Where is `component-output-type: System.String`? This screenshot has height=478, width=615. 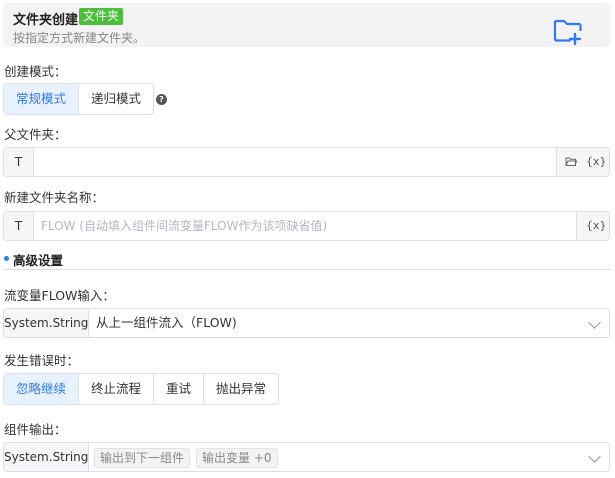
component-output-type: System.String is located at coordinates (46, 457).